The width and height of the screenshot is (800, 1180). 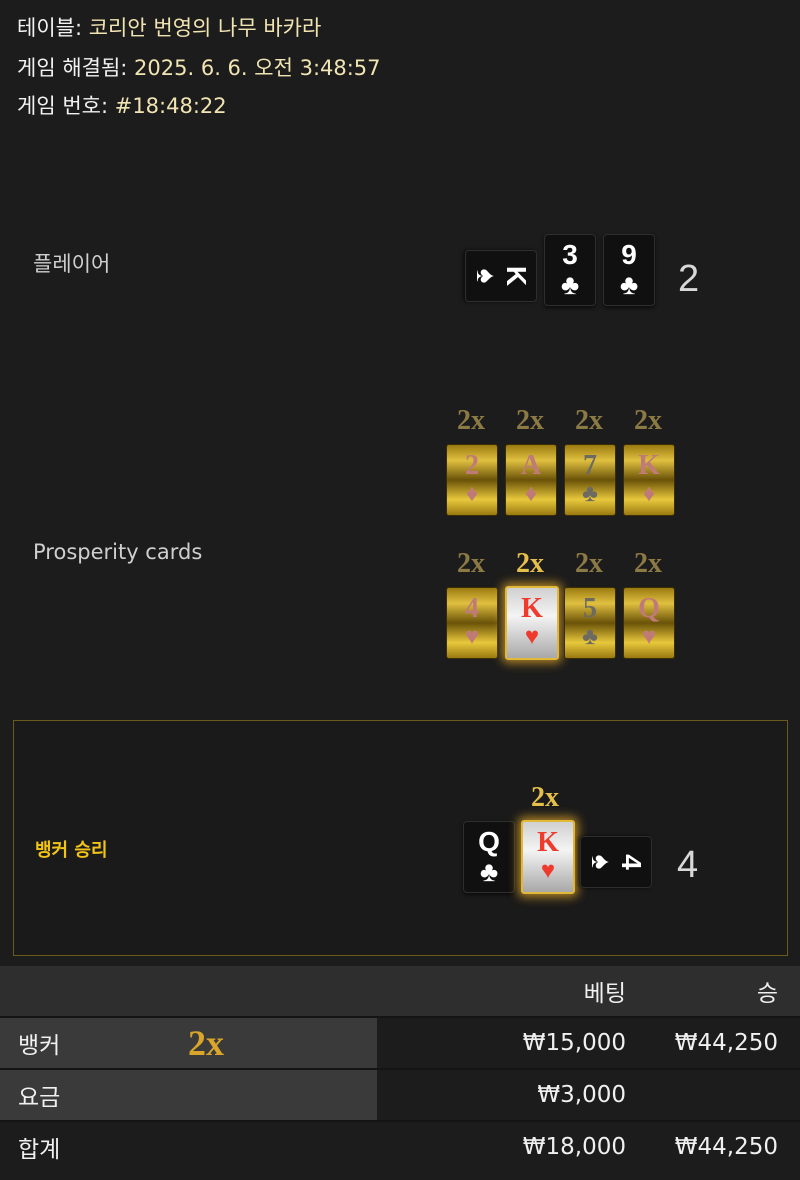 I want to click on win-amount, so click(x=715, y=1094).